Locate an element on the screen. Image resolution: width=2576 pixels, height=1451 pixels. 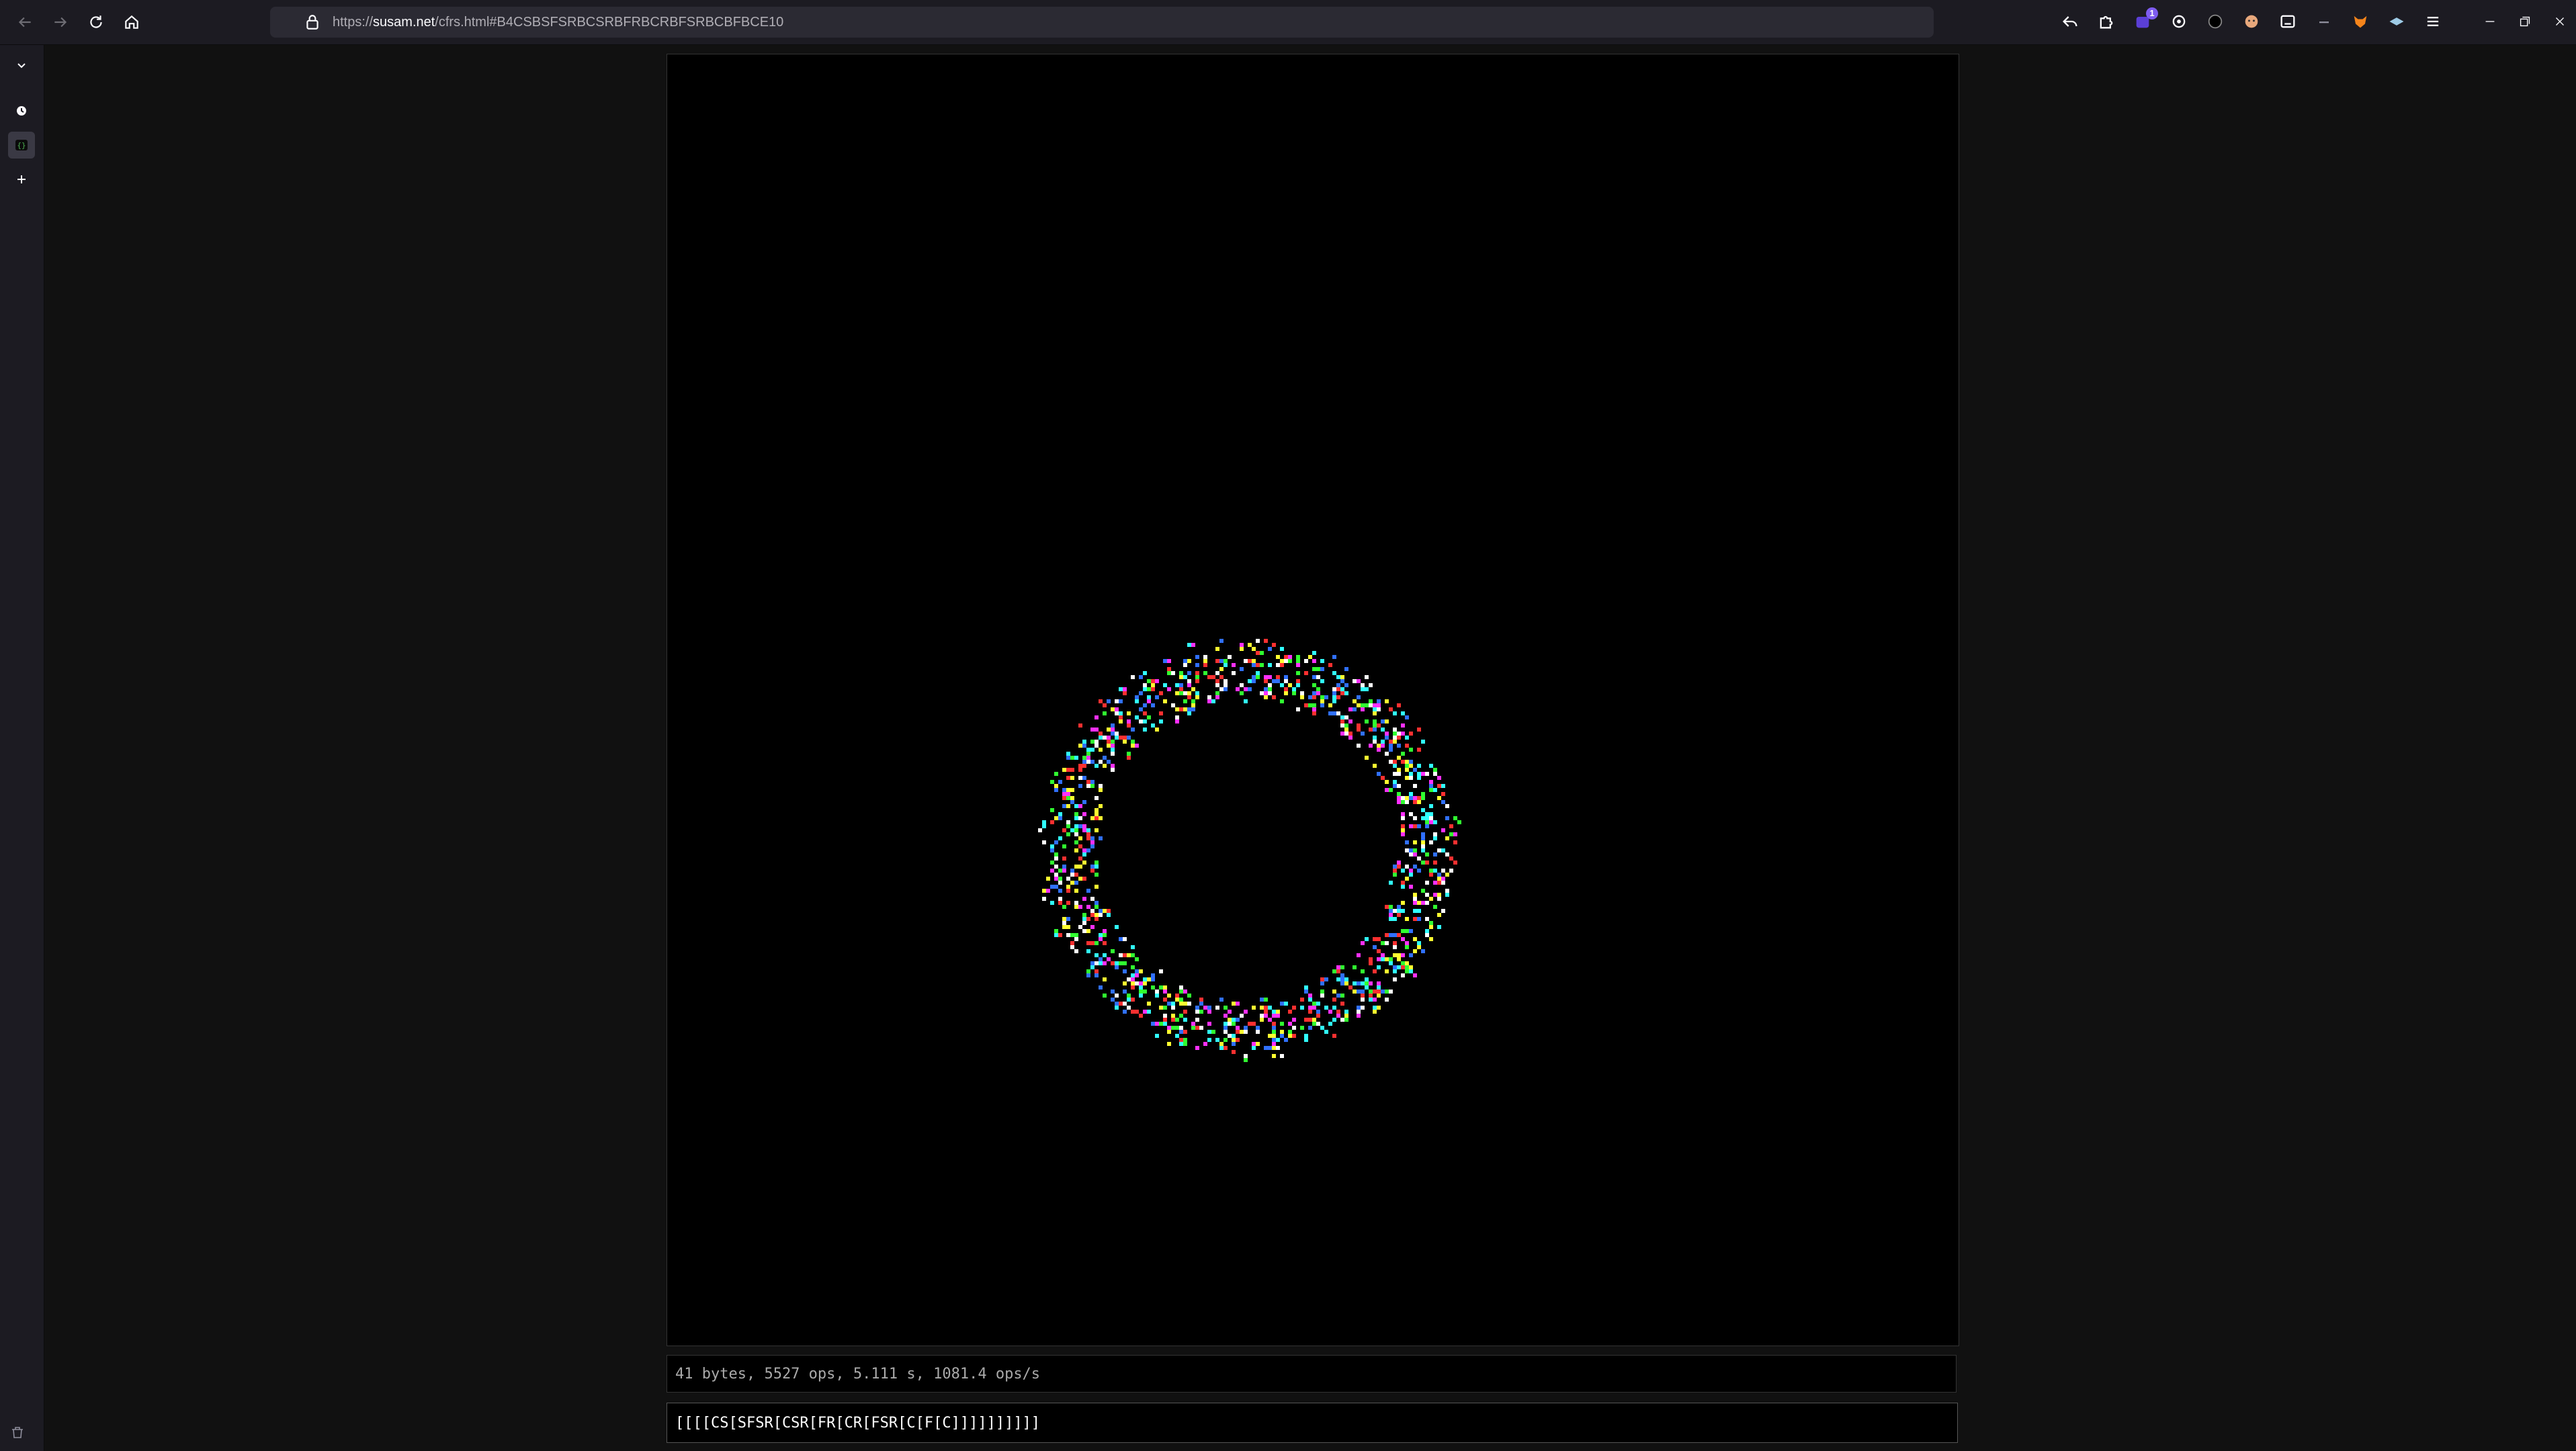
hat-extension-button is located at coordinates (2397, 21).